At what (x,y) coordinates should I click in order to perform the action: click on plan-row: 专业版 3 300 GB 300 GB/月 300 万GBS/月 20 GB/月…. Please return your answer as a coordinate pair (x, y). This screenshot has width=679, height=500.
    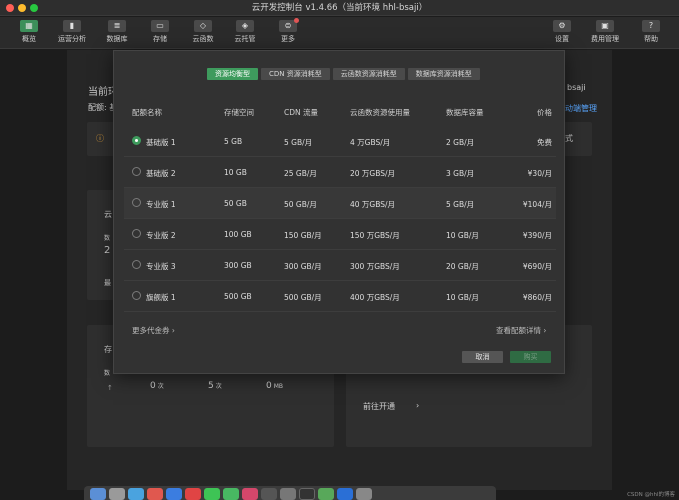
    Looking at the image, I should click on (340, 265).